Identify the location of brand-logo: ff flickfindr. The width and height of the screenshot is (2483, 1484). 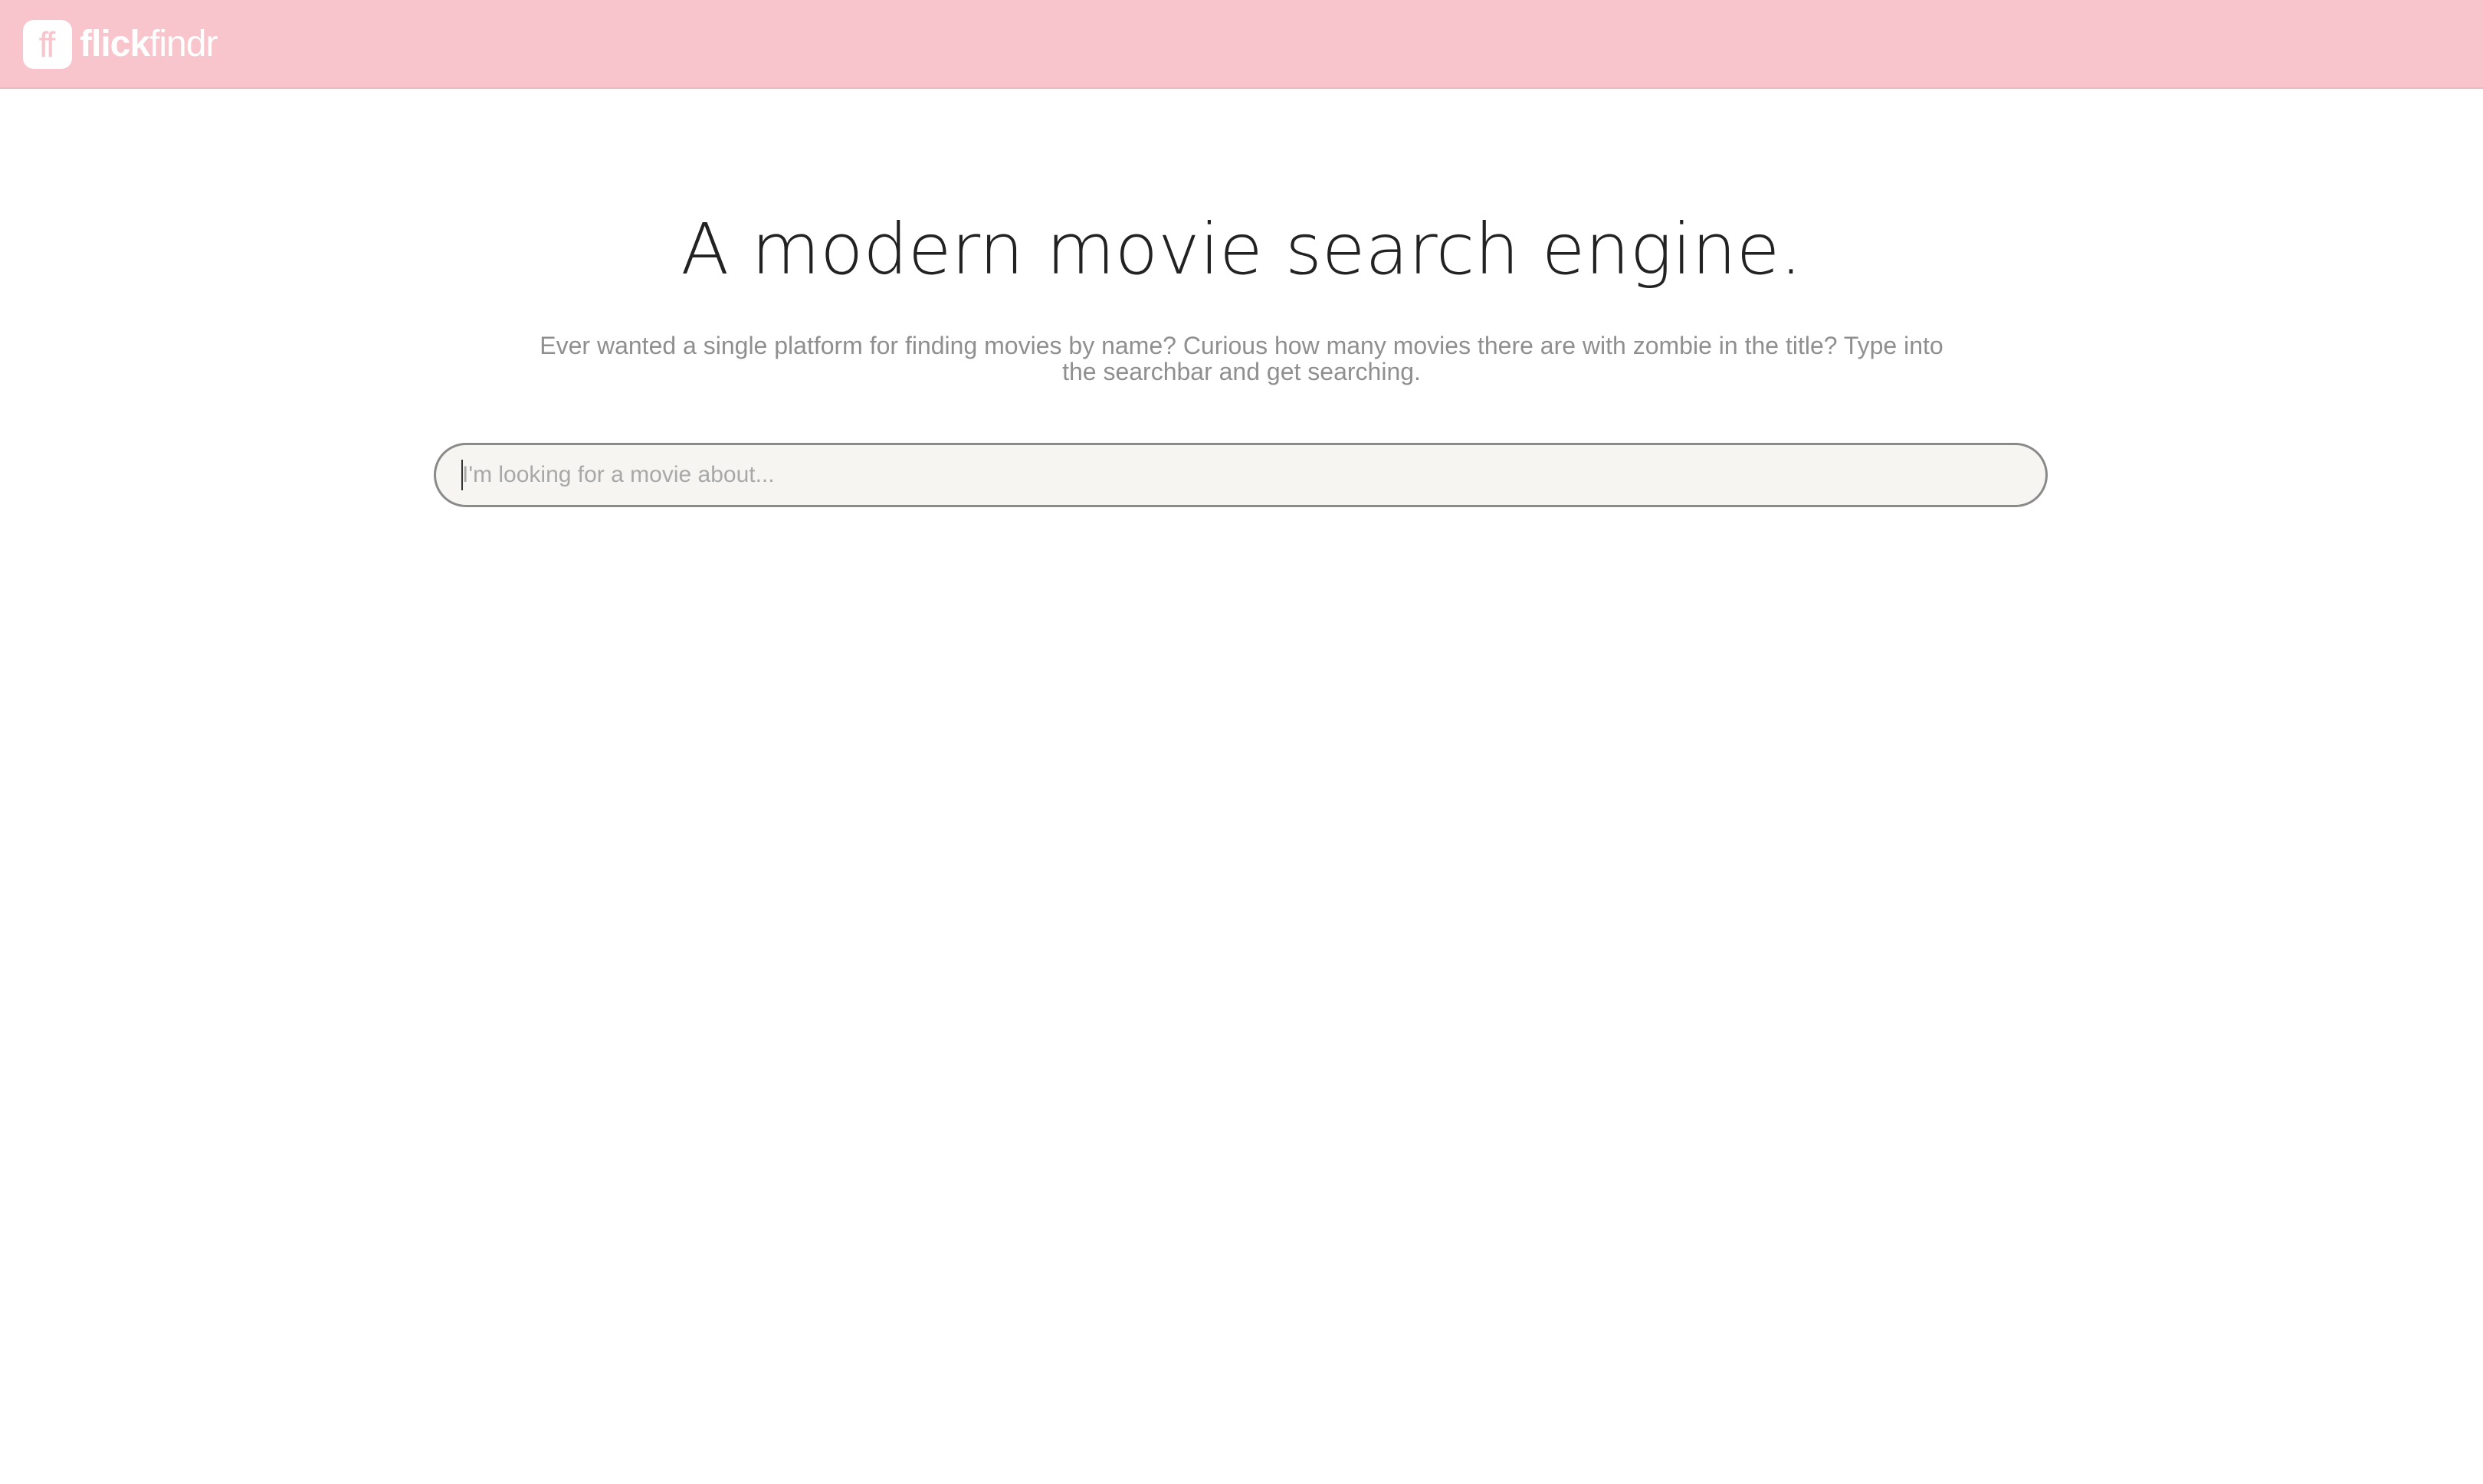
(120, 44).